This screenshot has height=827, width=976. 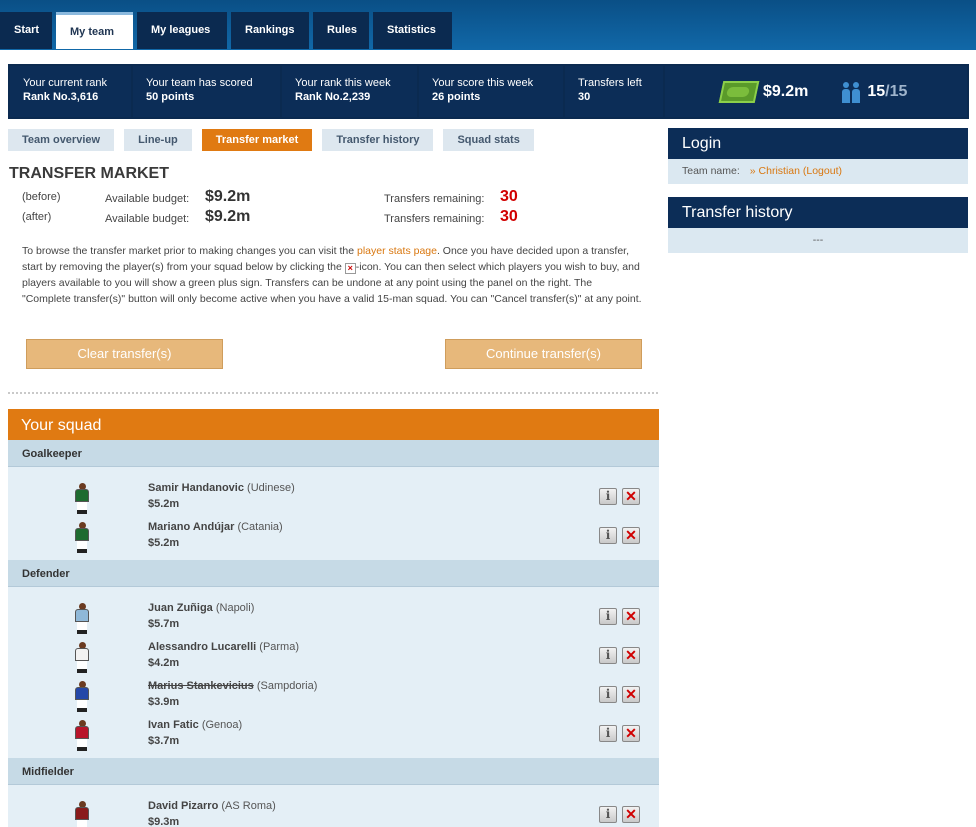 What do you see at coordinates (456, 97) in the screenshot?
I see `week-score-value: 26 points` at bounding box center [456, 97].